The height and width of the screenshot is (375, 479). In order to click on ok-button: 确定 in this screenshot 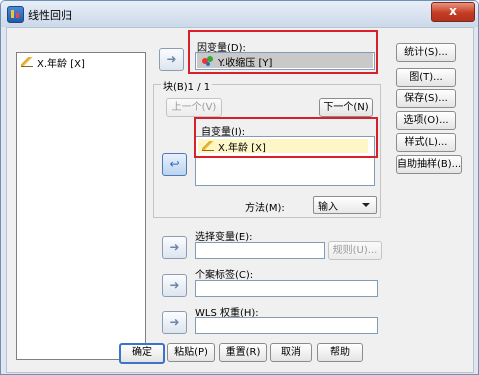, I will do `click(142, 353)`.